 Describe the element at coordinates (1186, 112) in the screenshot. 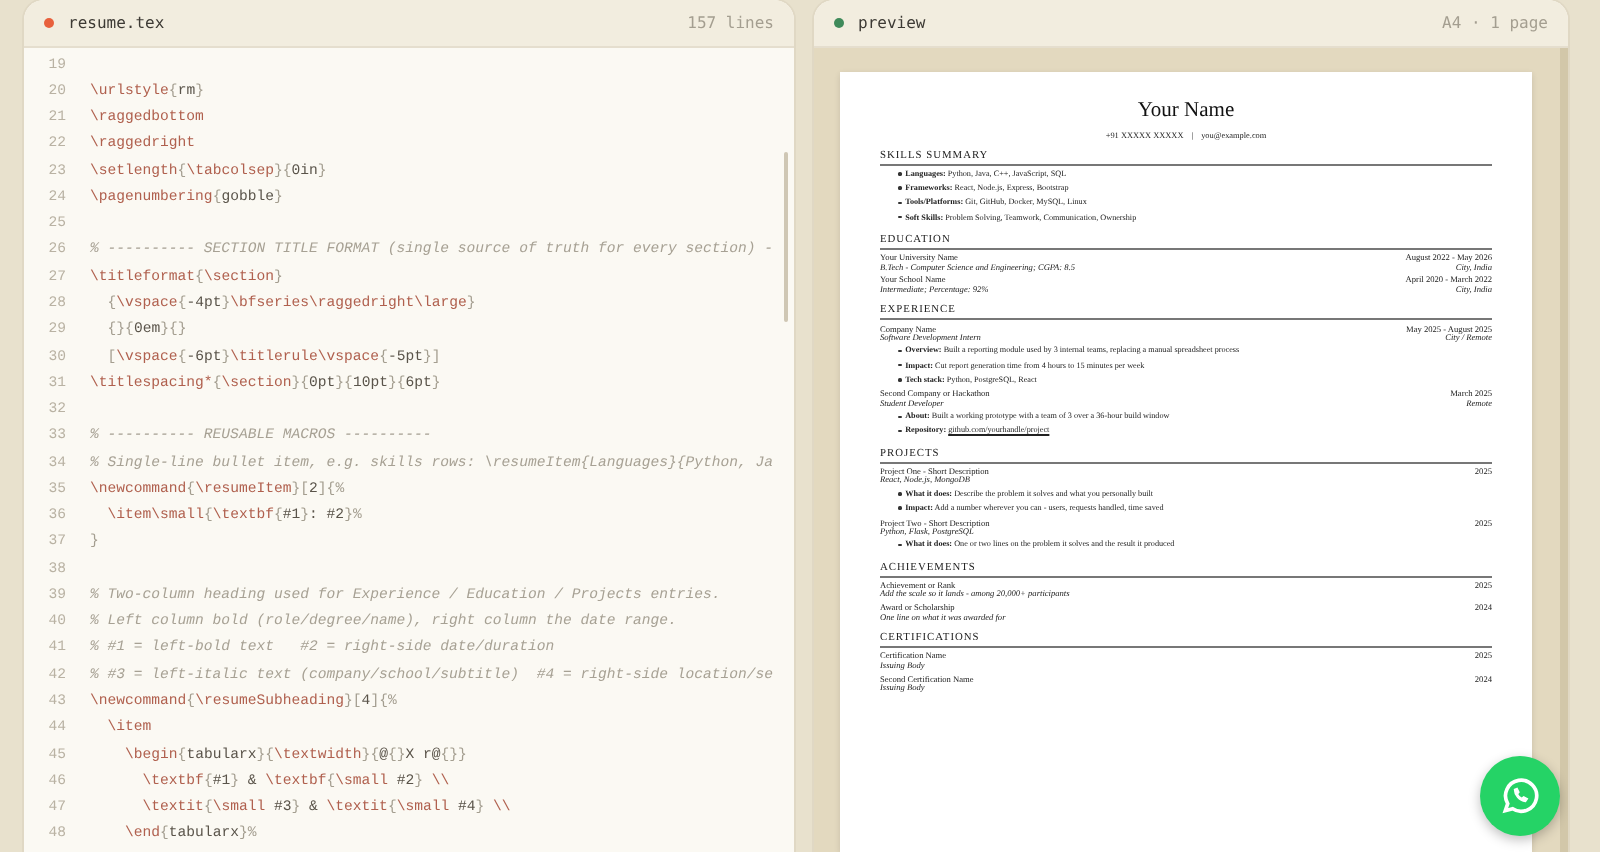

I see `resume-name: Your Name` at that location.